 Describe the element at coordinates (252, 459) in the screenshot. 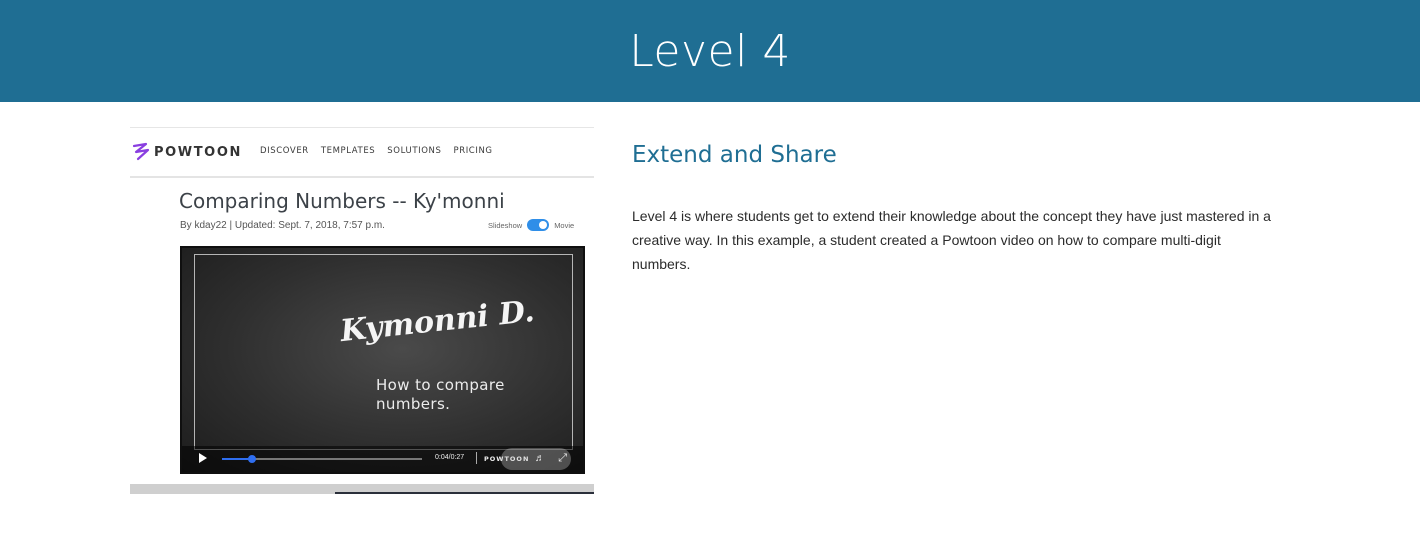

I see `progress-knob` at that location.